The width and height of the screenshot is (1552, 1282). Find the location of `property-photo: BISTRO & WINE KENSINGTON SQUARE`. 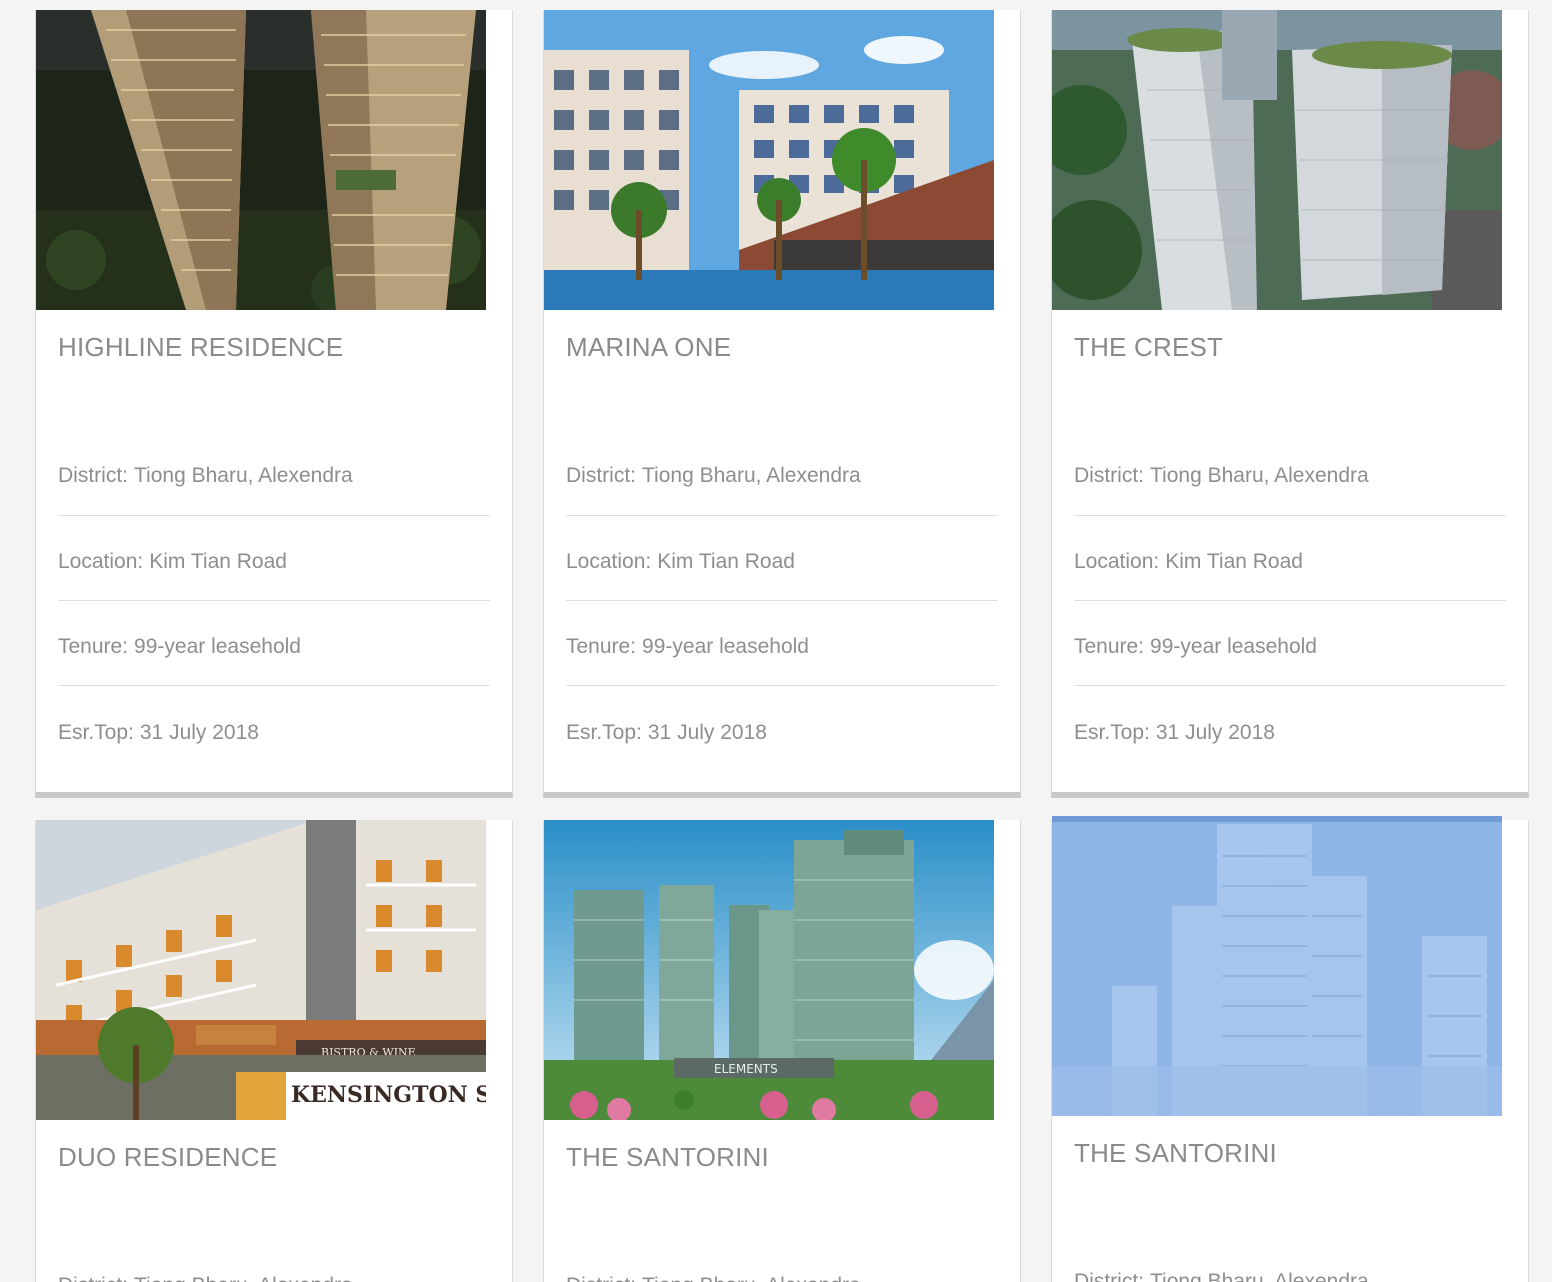

property-photo: BISTRO & WINE KENSINGTON SQUARE is located at coordinates (261, 970).